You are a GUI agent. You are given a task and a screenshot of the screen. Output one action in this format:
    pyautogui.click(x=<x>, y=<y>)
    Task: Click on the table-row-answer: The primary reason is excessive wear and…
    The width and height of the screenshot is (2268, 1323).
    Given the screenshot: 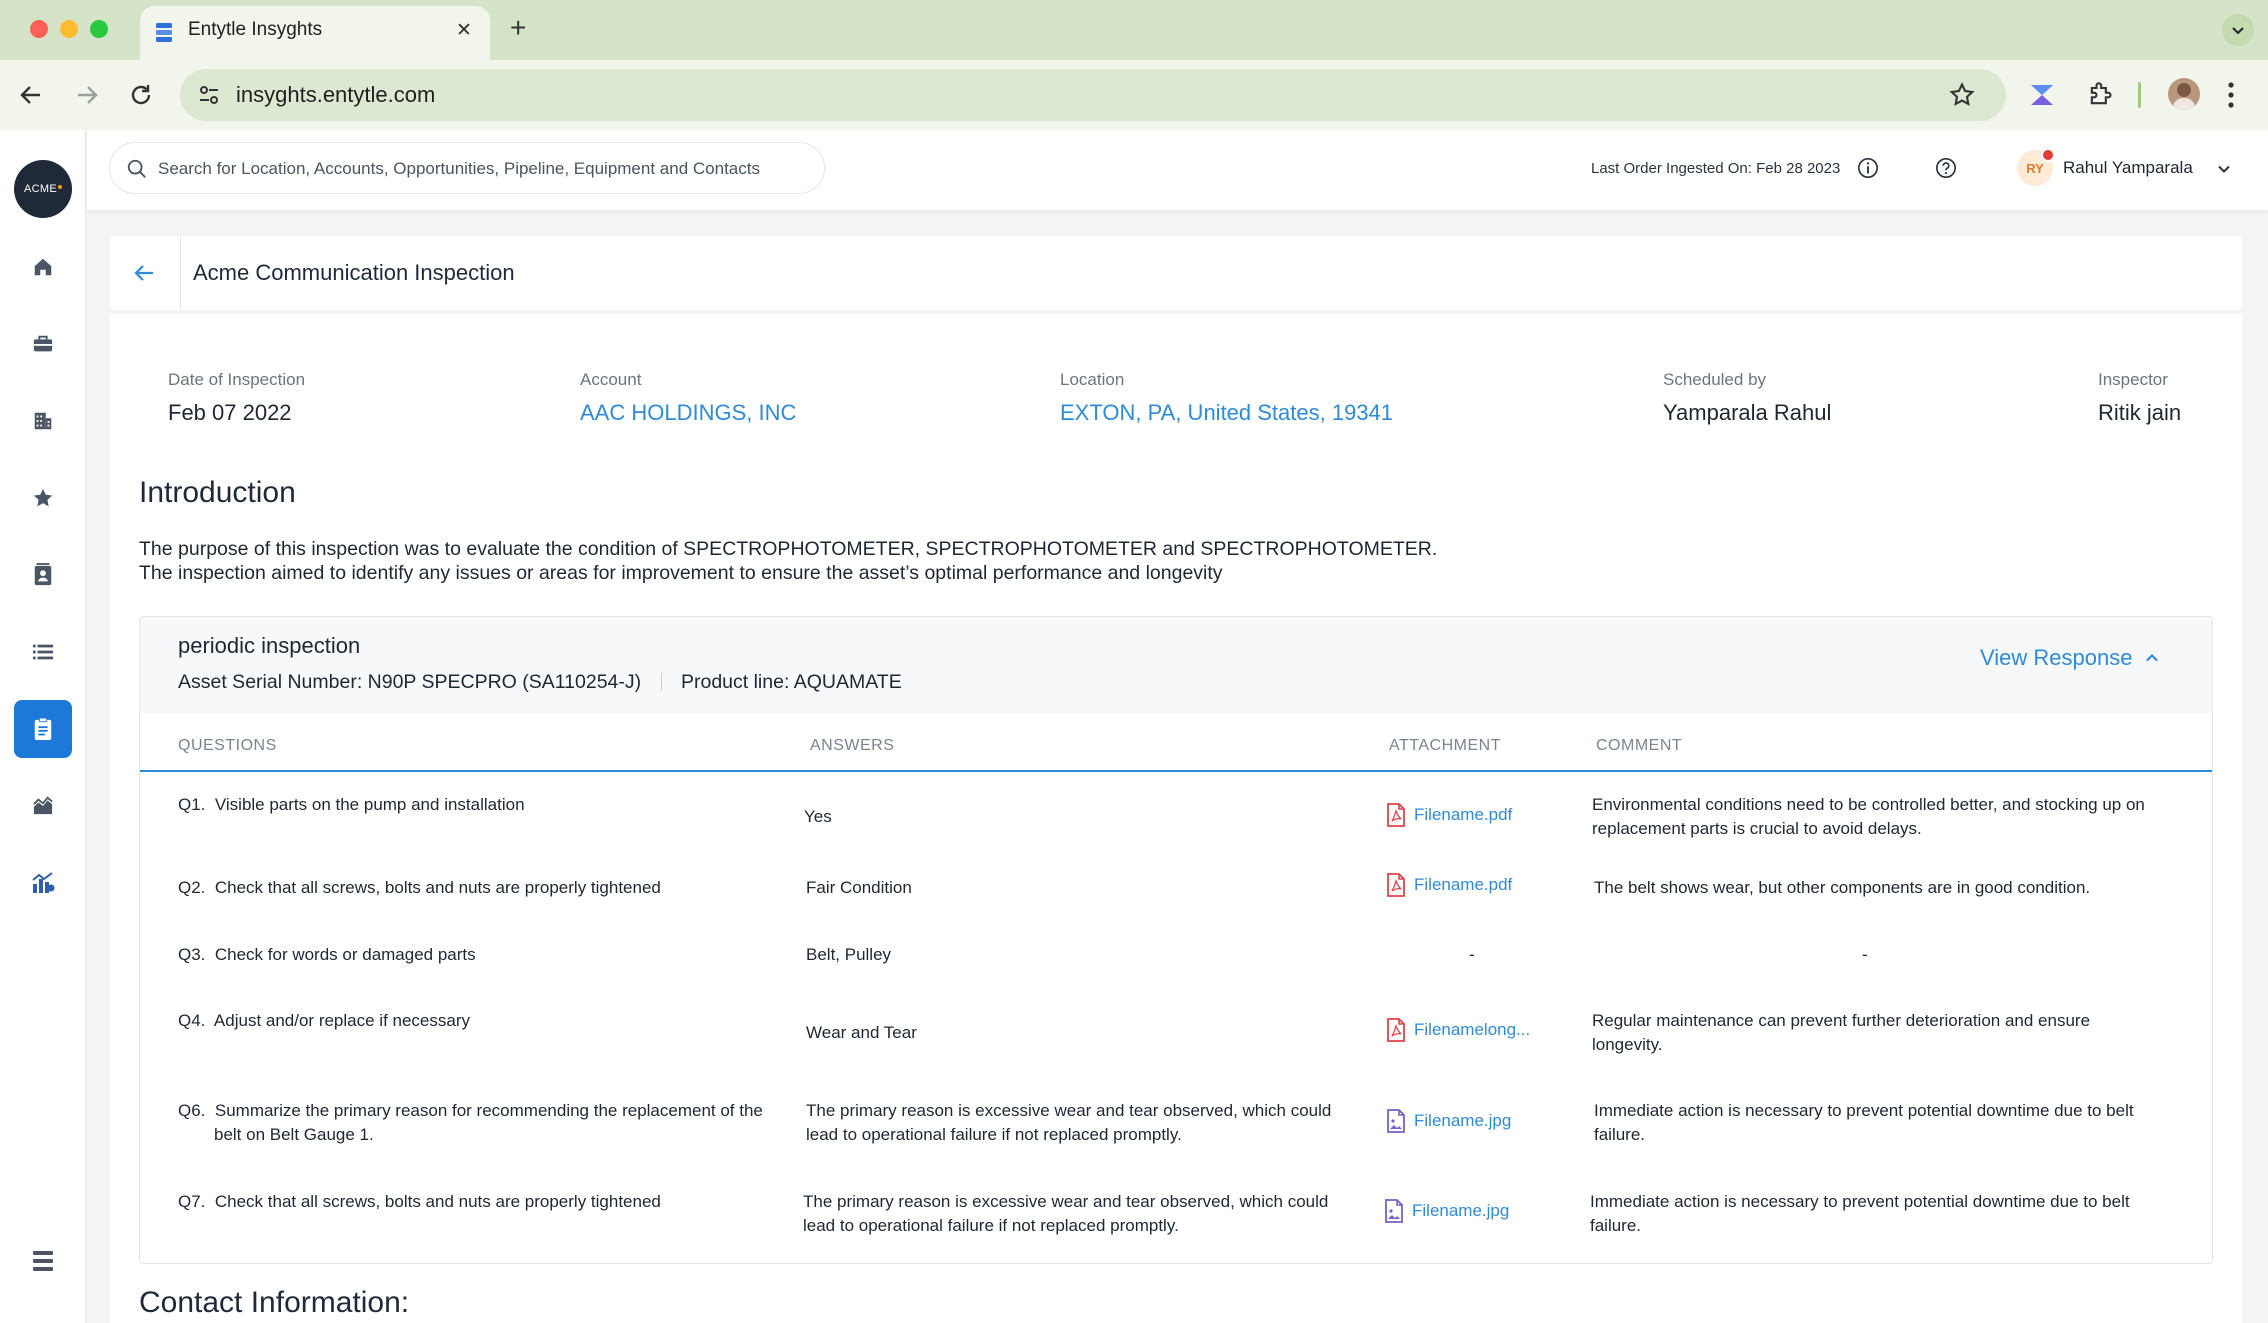 What is the action you would take?
    pyautogui.click(x=1069, y=1122)
    